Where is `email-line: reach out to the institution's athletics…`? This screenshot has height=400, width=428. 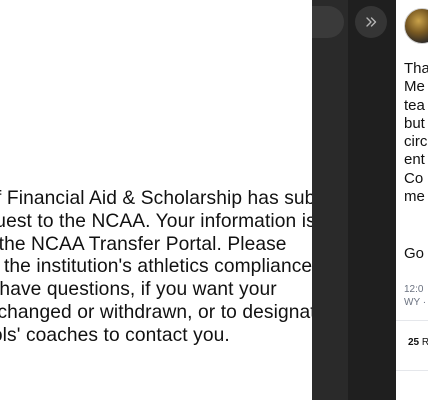 email-line: reach out to the institution's athletics… is located at coordinates (156, 267).